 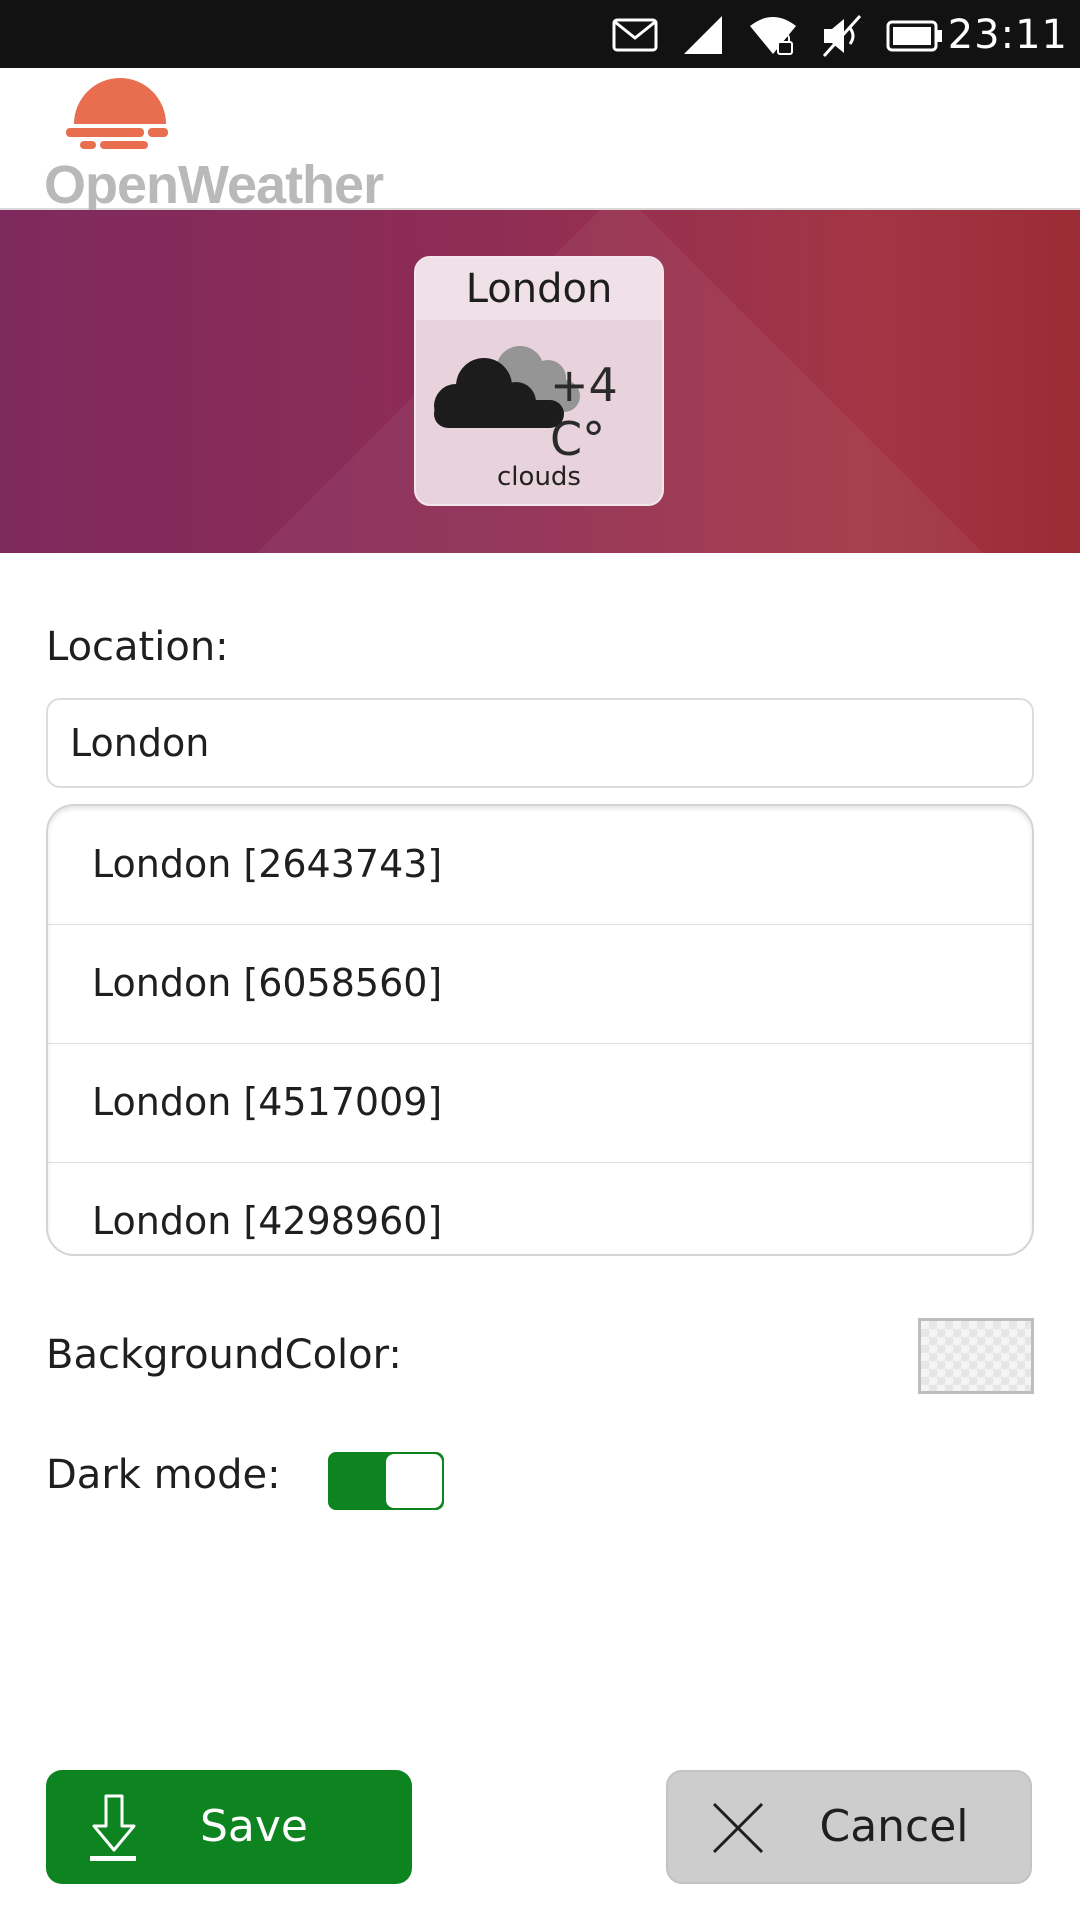 What do you see at coordinates (137, 647) in the screenshot?
I see `location-label: Location:` at bounding box center [137, 647].